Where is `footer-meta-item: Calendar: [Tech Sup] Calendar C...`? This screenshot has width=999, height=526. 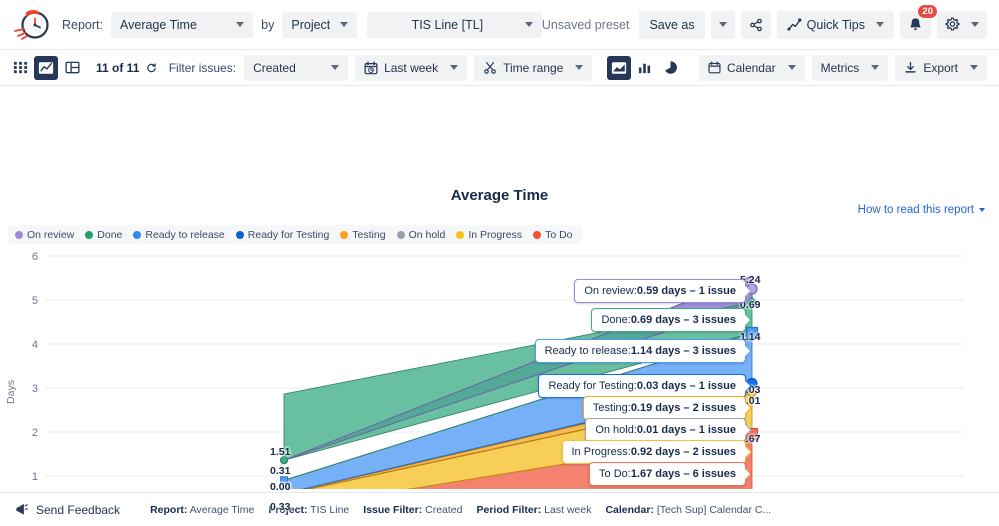
footer-meta-item: Calendar: [Tech Sup] Calendar C... is located at coordinates (688, 510).